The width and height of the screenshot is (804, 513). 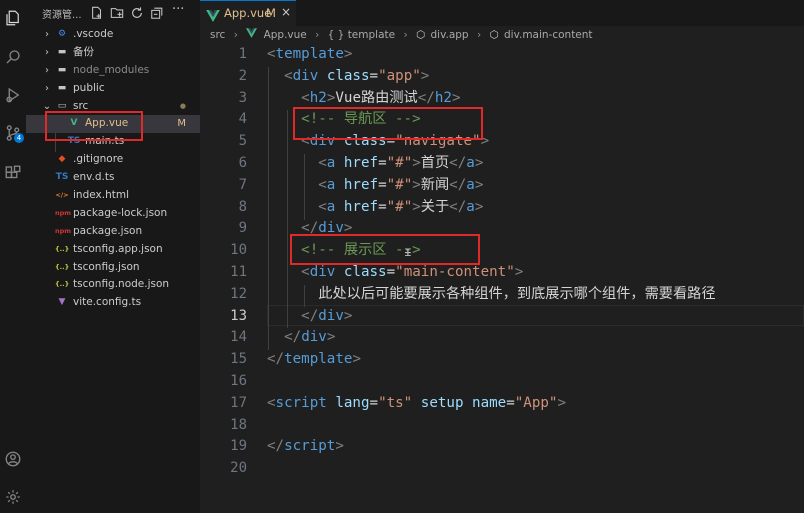 What do you see at coordinates (502, 338) in the screenshot?
I see `code-line: 14 </div>` at bounding box center [502, 338].